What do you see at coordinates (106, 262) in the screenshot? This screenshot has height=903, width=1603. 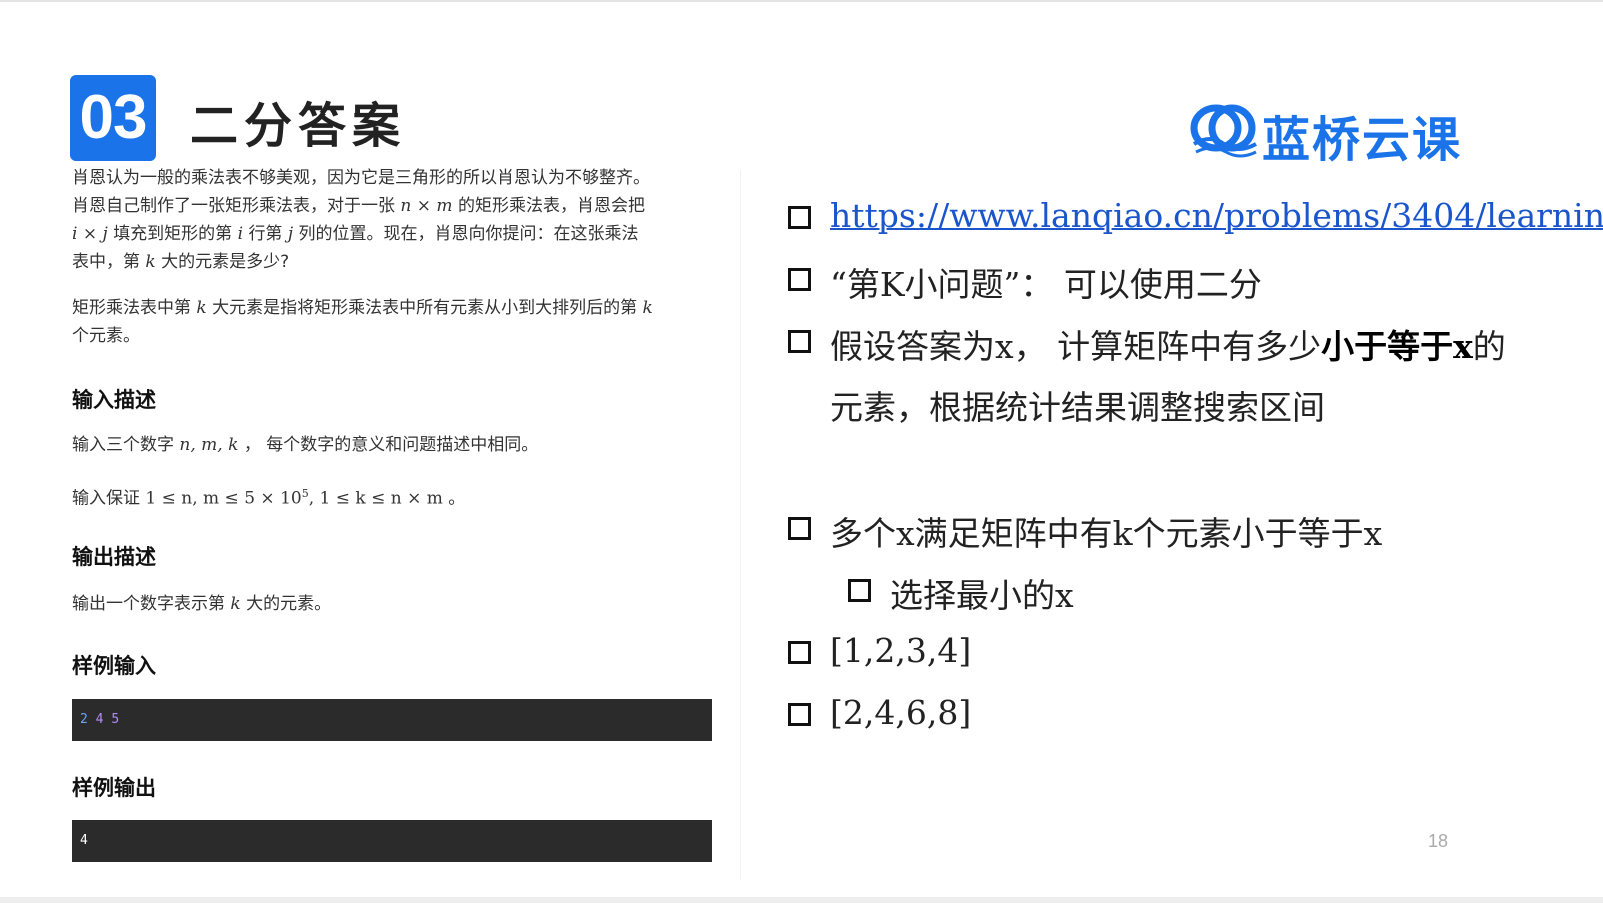 I see `text: 表中，第` at bounding box center [106, 262].